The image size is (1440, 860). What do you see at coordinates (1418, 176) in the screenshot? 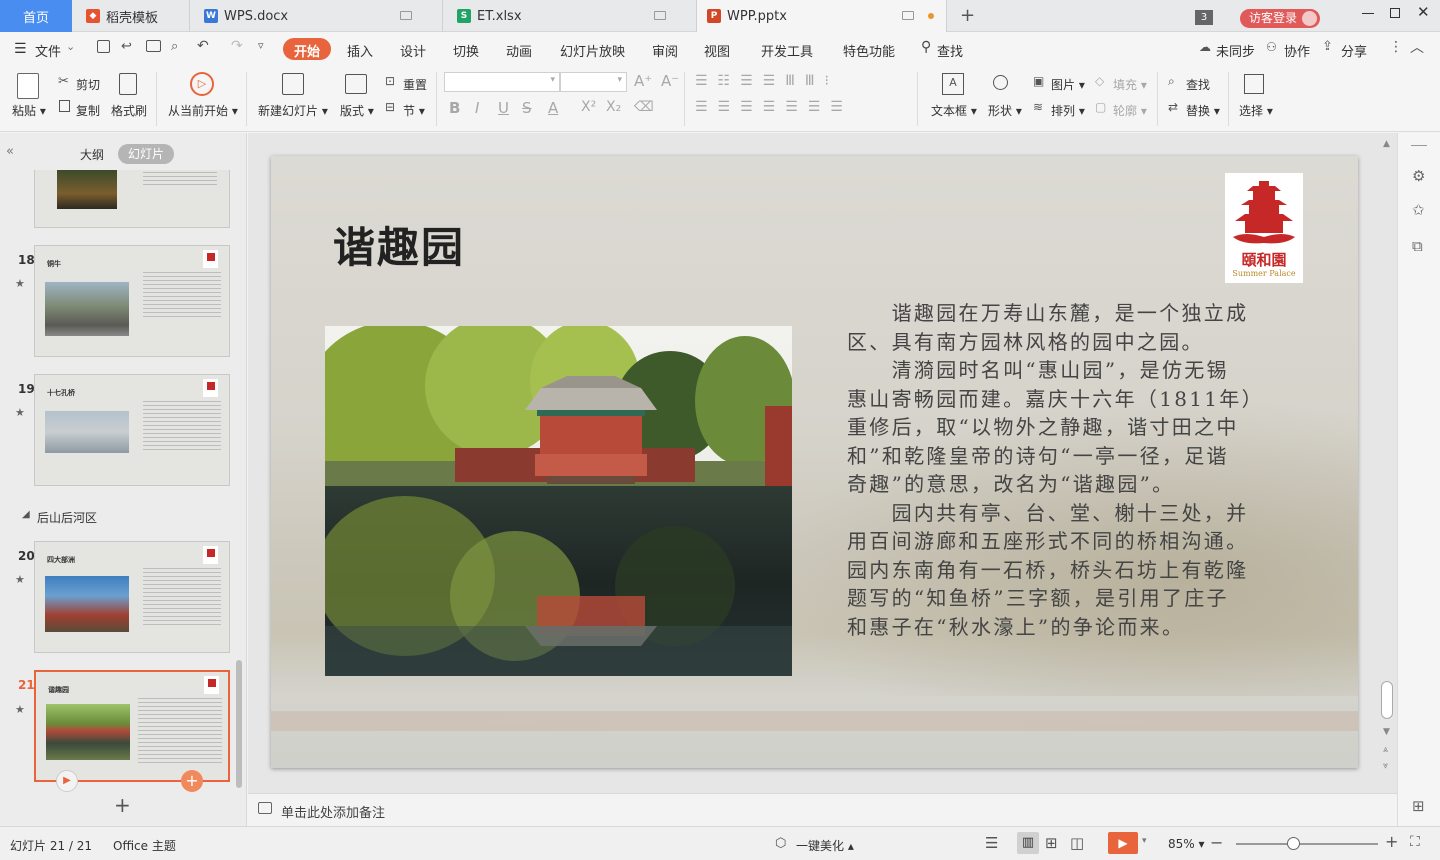
I see `properties-icon: ⚙` at bounding box center [1418, 176].